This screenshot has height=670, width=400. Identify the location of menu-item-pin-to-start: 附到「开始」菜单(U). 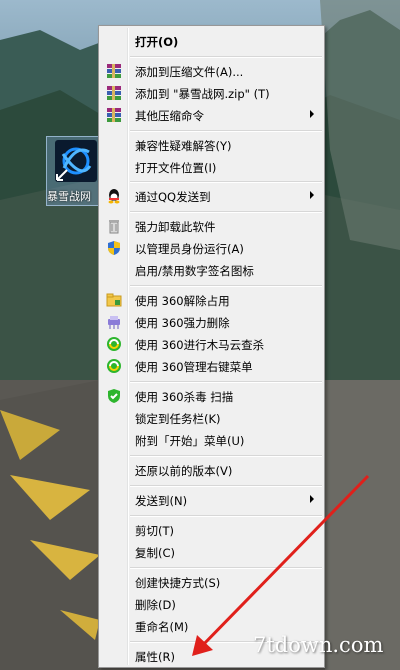
(211, 440).